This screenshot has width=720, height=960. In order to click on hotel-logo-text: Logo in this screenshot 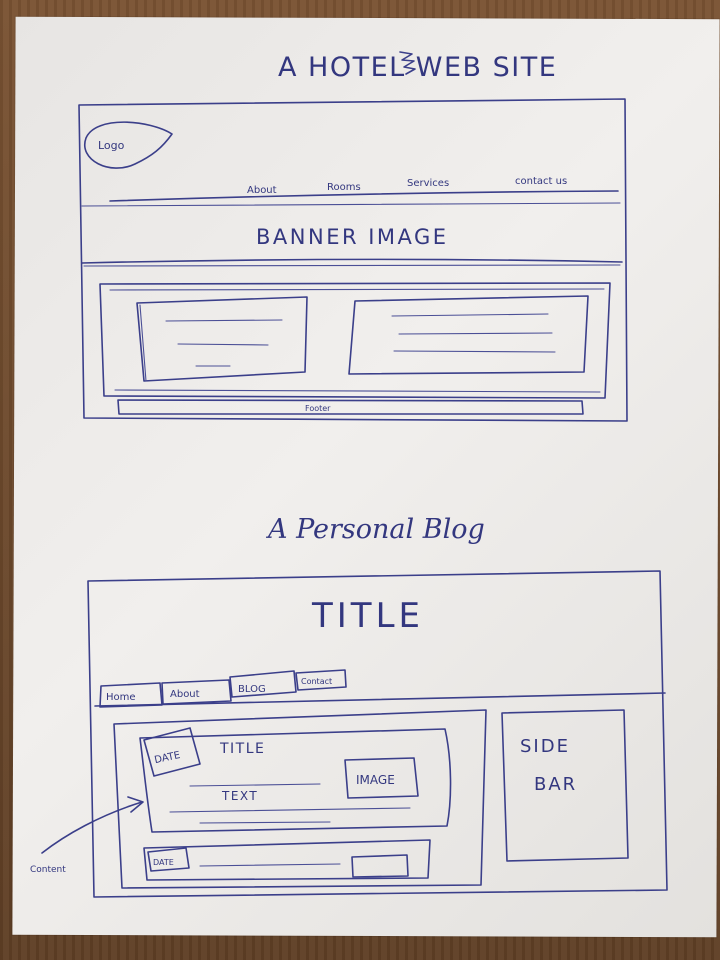, I will do `click(111, 145)`.